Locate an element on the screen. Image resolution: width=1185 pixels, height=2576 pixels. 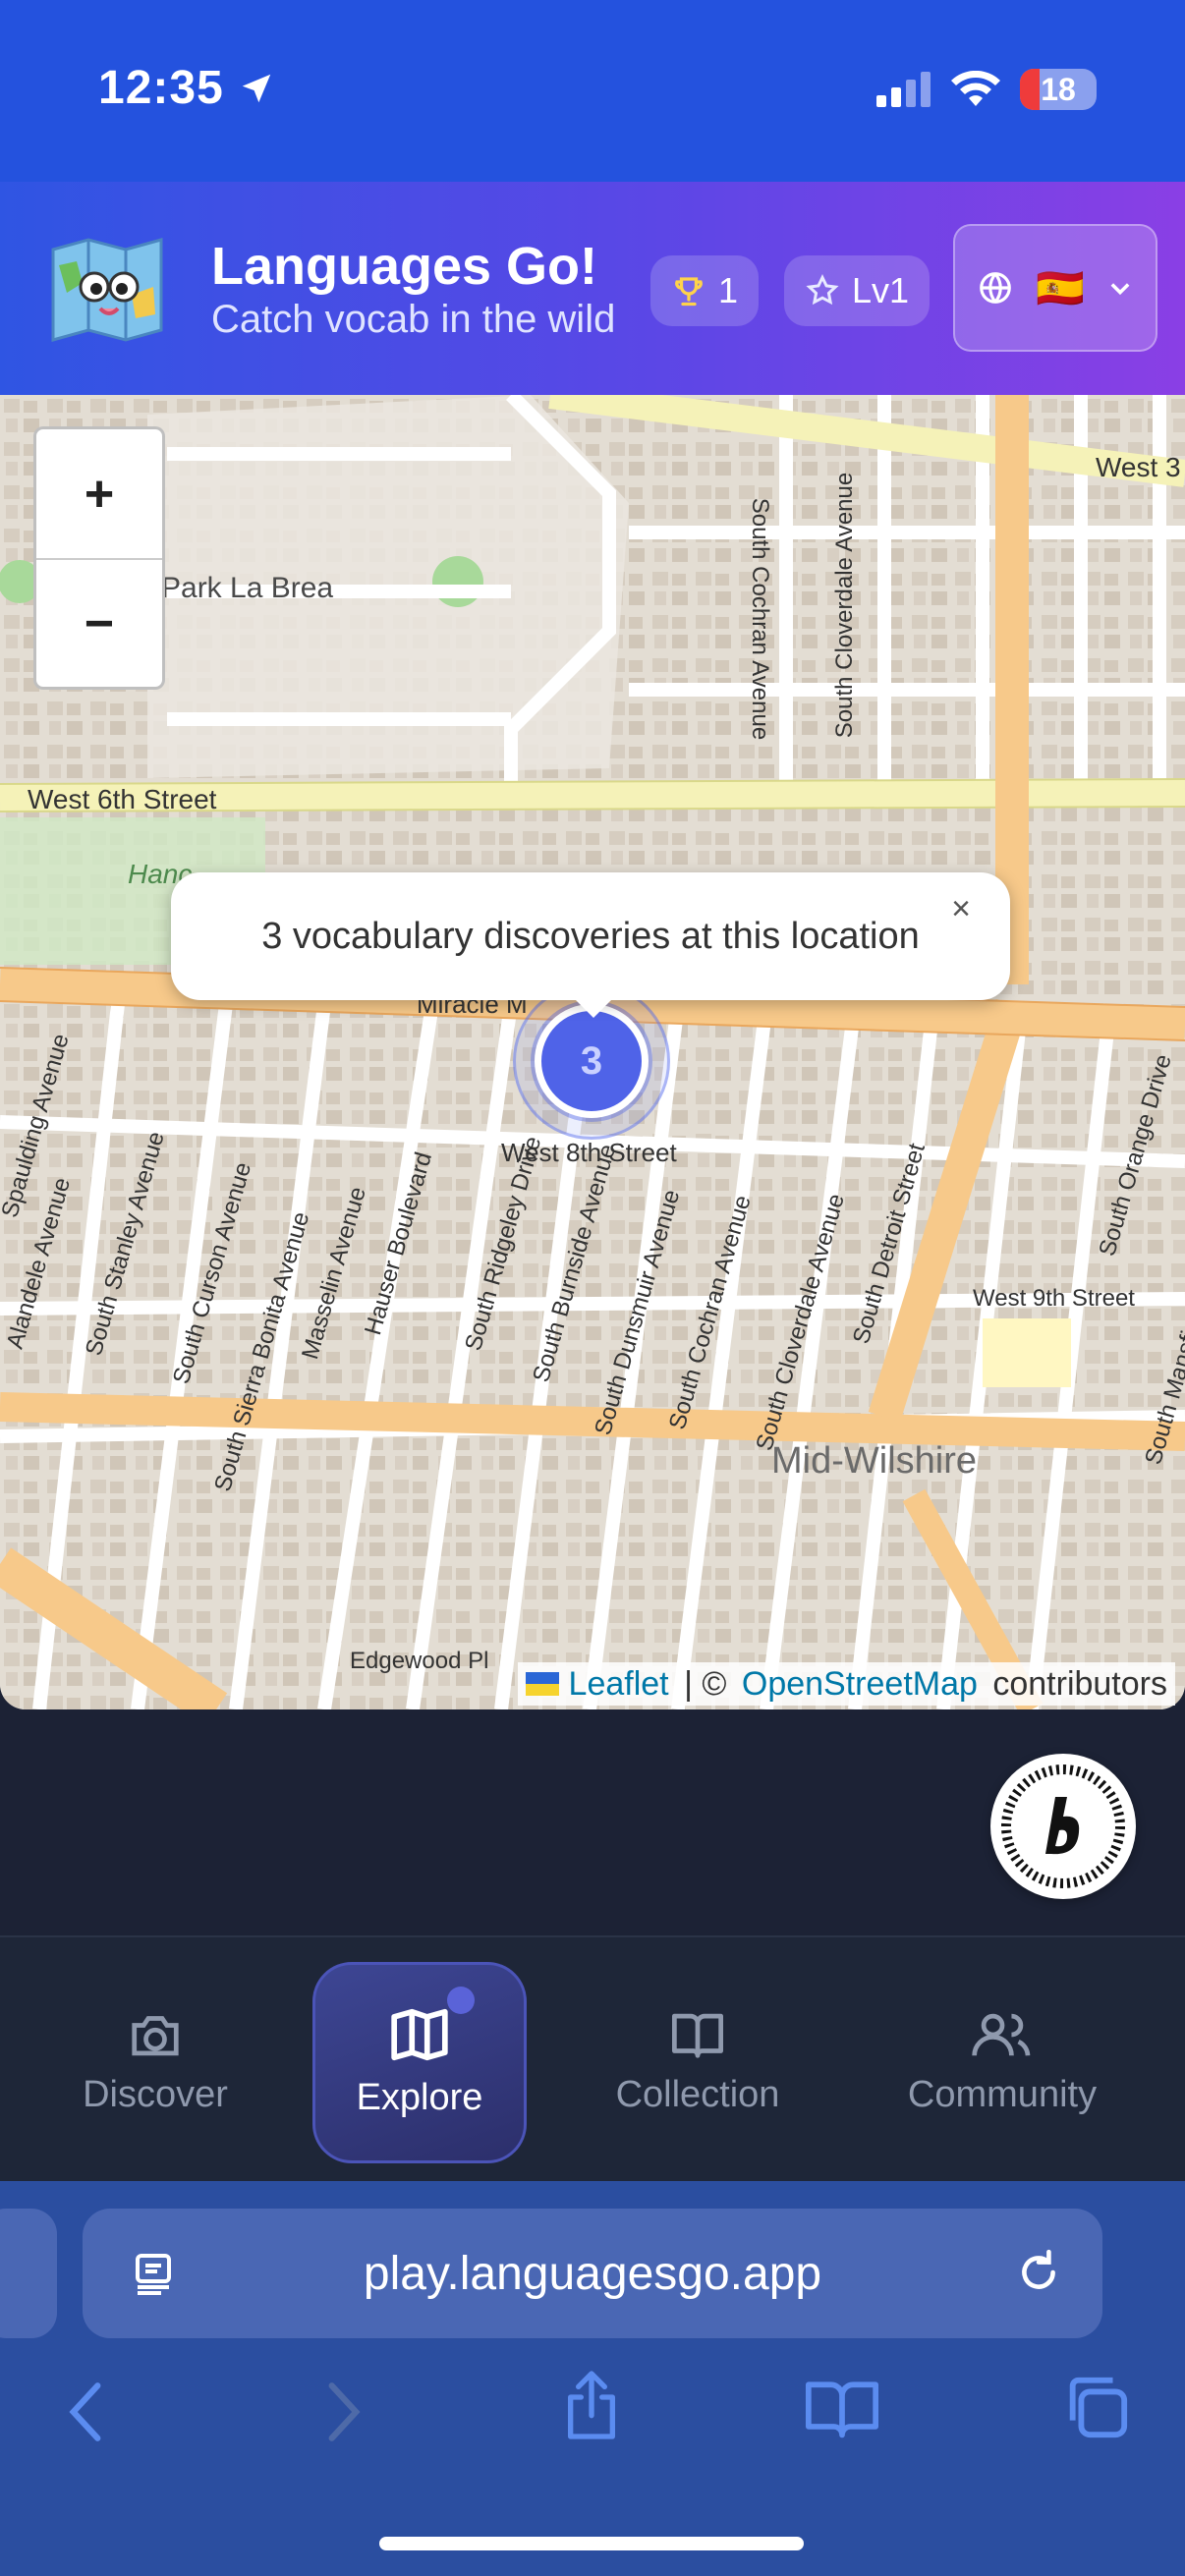
map-label-district: Mid-Wilshire is located at coordinates (874, 1461).